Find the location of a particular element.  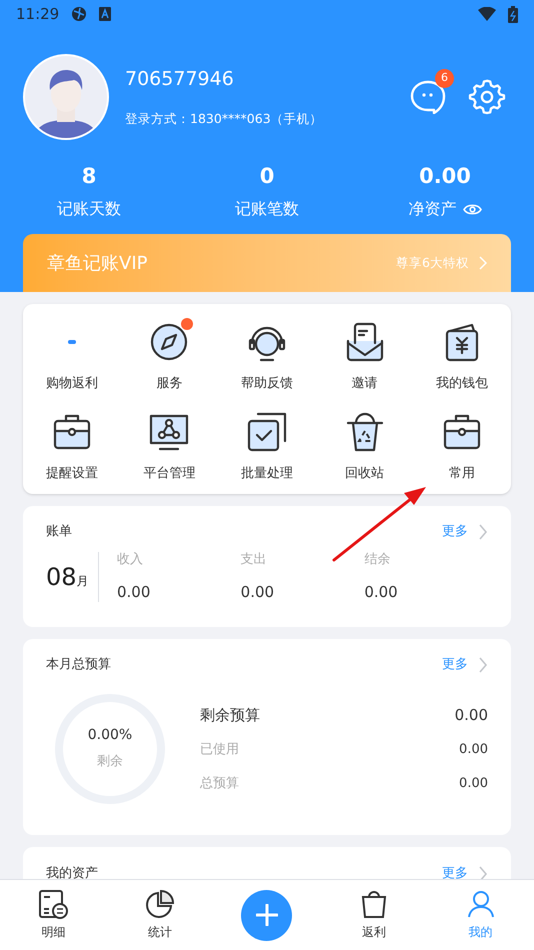

receipt-icon is located at coordinates (53, 904).